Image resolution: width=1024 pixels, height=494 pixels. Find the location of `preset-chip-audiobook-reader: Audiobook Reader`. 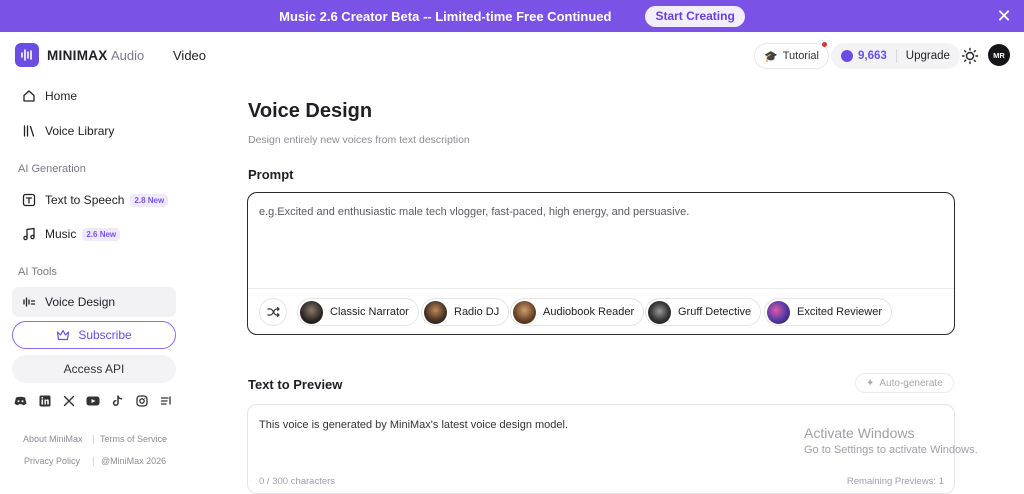

preset-chip-audiobook-reader: Audiobook Reader is located at coordinates (577, 312).